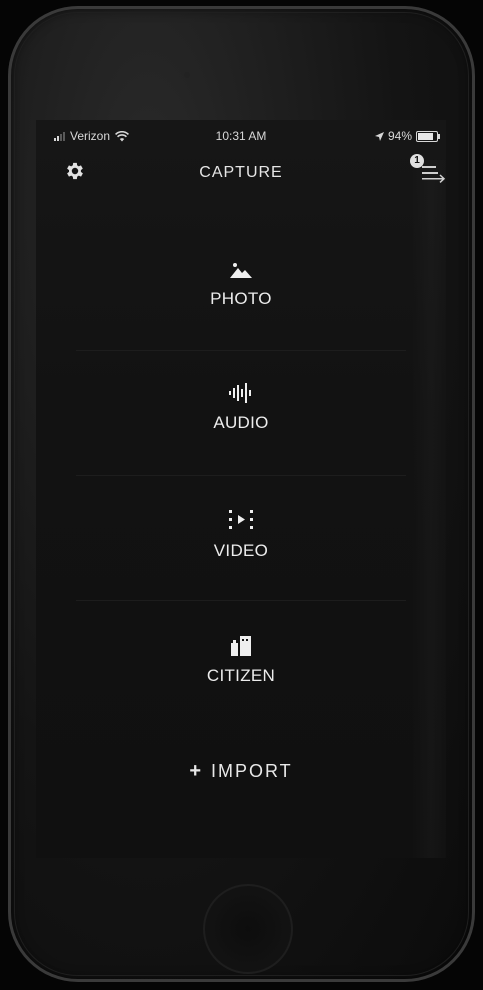  What do you see at coordinates (379, 136) in the screenshot?
I see `location-arrow-icon` at bounding box center [379, 136].